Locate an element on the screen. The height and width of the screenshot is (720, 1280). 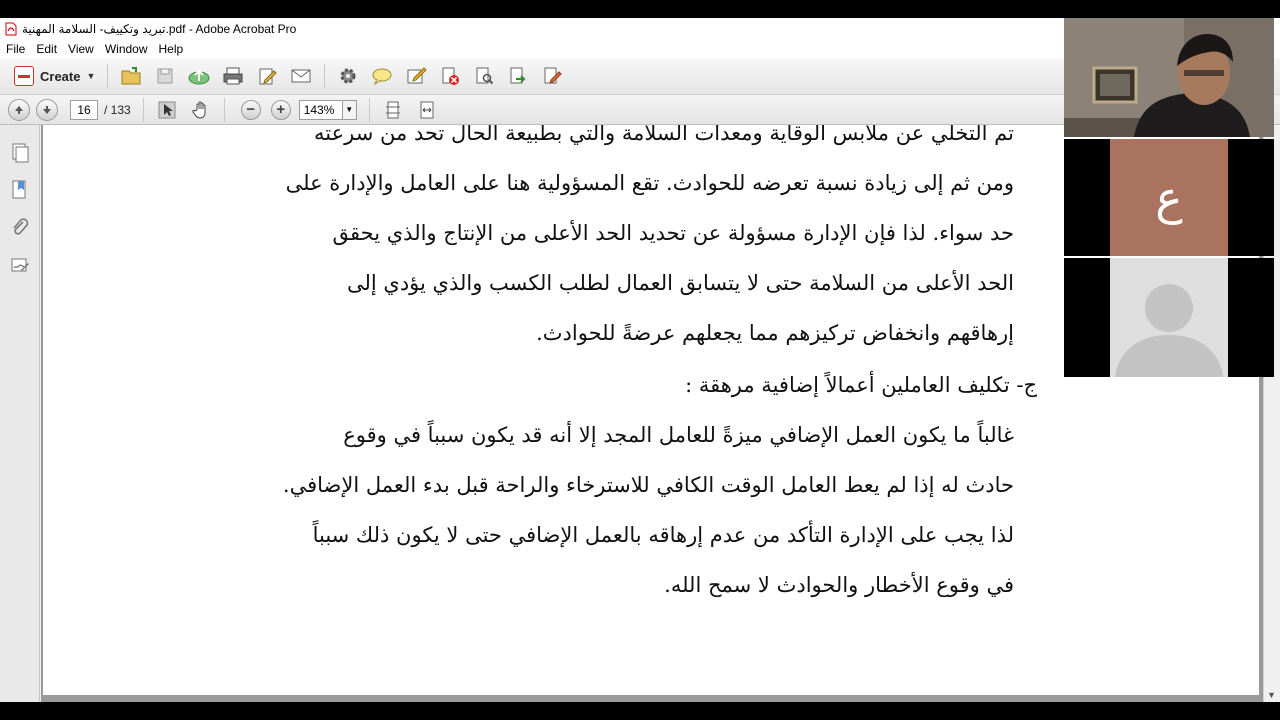
sign-icon is located at coordinates (416, 76).